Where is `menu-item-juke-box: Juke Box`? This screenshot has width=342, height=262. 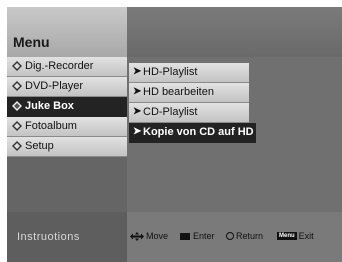
menu-item-juke-box: Juke Box is located at coordinates (67, 107).